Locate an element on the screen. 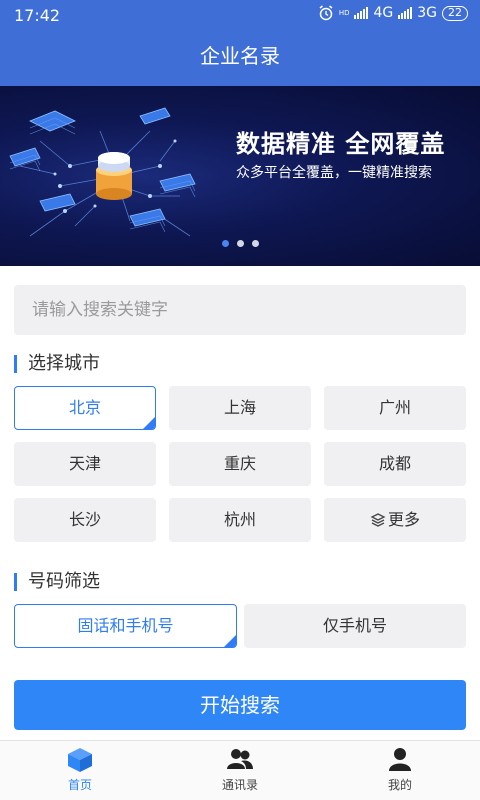  tab-profile-label: 我的 is located at coordinates (399, 785).